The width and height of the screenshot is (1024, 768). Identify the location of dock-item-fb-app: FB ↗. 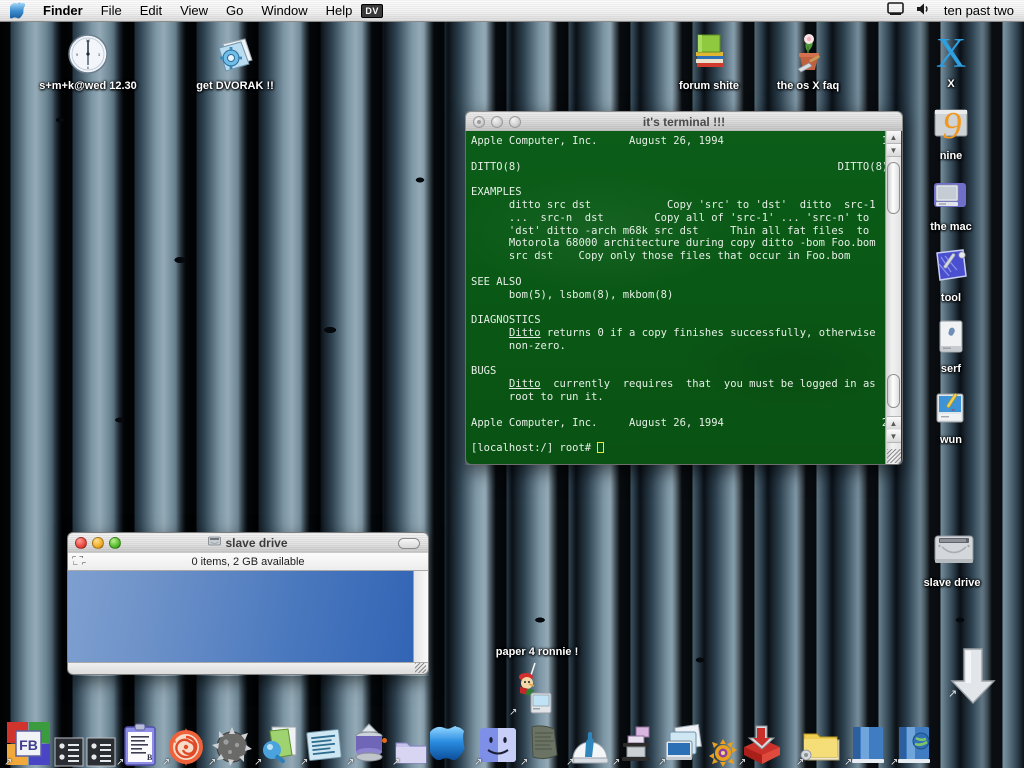
(28, 744).